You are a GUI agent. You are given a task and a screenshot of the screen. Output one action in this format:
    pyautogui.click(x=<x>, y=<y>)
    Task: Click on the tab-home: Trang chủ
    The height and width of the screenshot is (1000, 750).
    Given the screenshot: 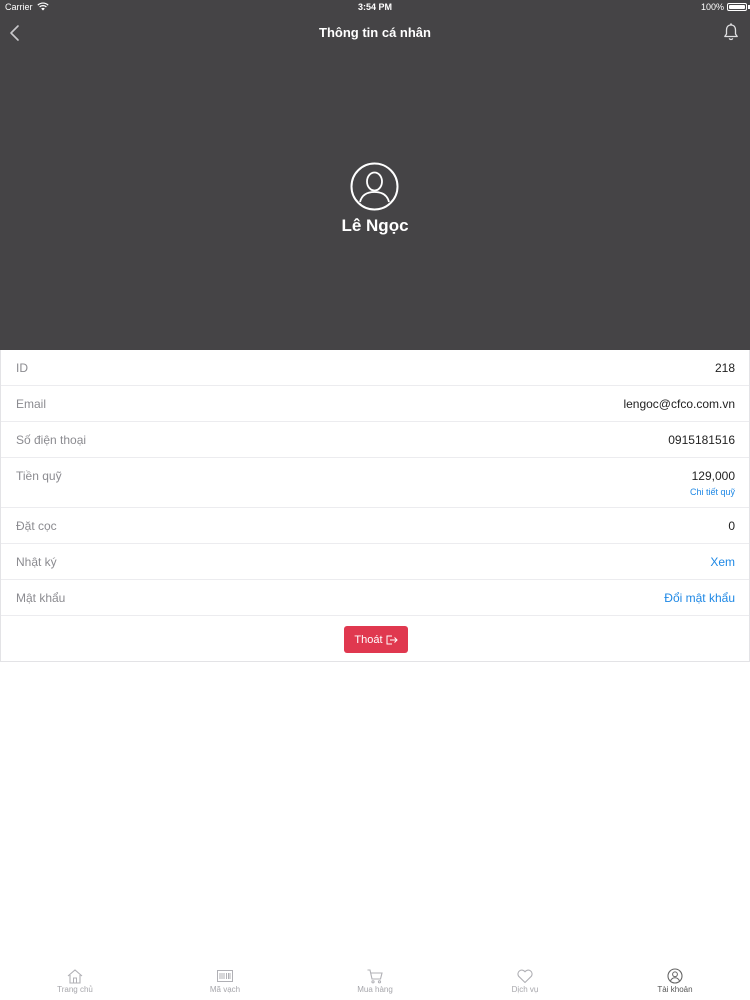 What is the action you would take?
    pyautogui.click(x=75, y=980)
    